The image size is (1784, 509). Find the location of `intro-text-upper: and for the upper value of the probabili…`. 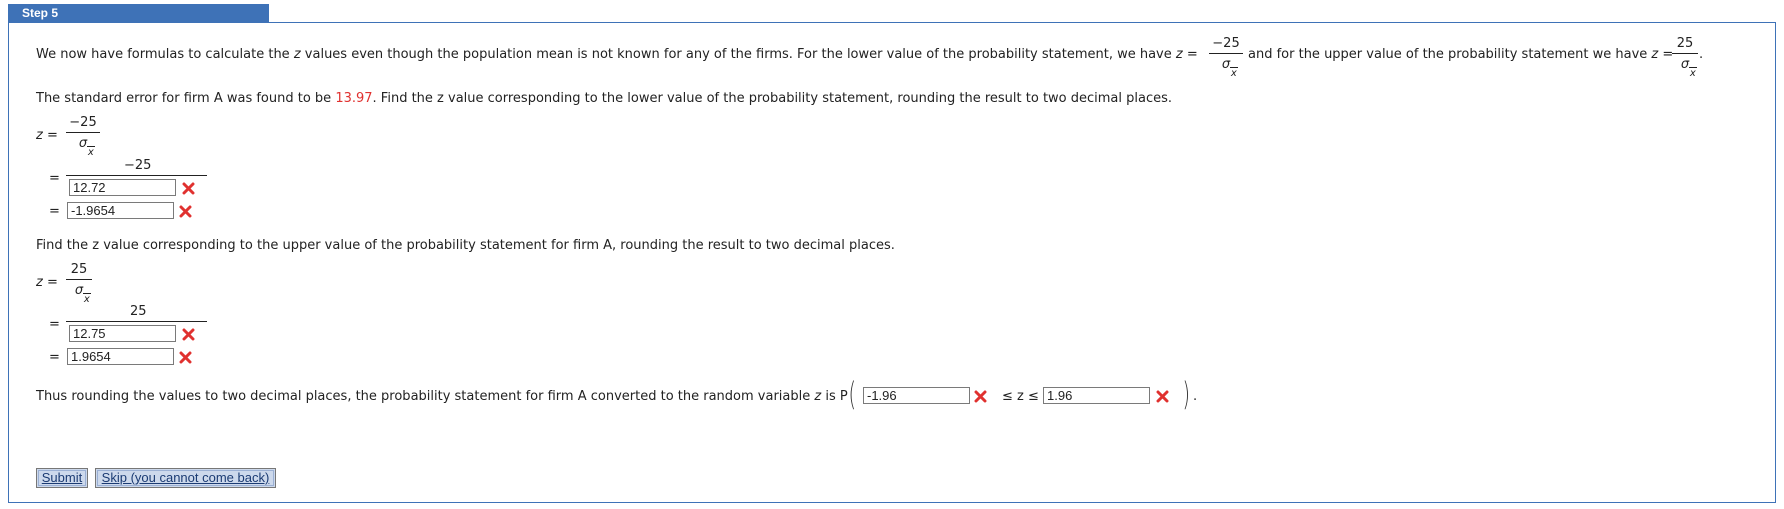

intro-text-upper: and for the upper value of the probabili… is located at coordinates (1461, 54).